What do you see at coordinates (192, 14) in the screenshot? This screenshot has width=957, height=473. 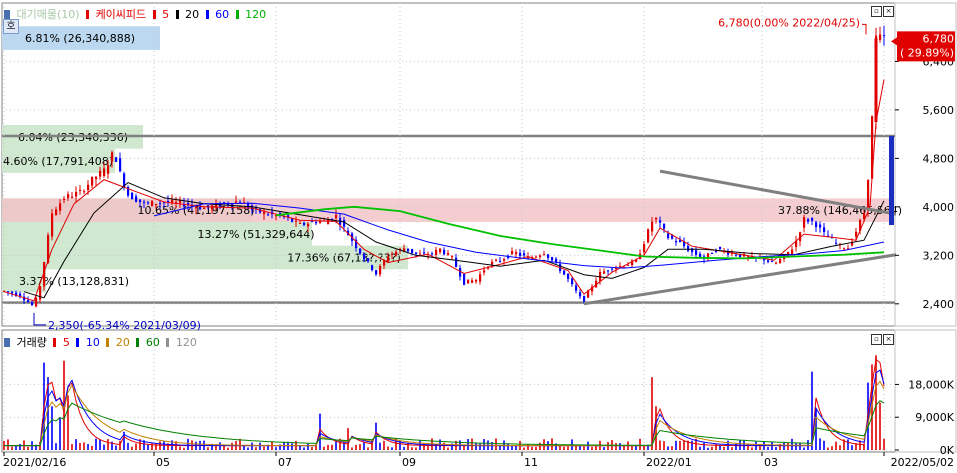 I see `legend-item-ma20: 20` at bounding box center [192, 14].